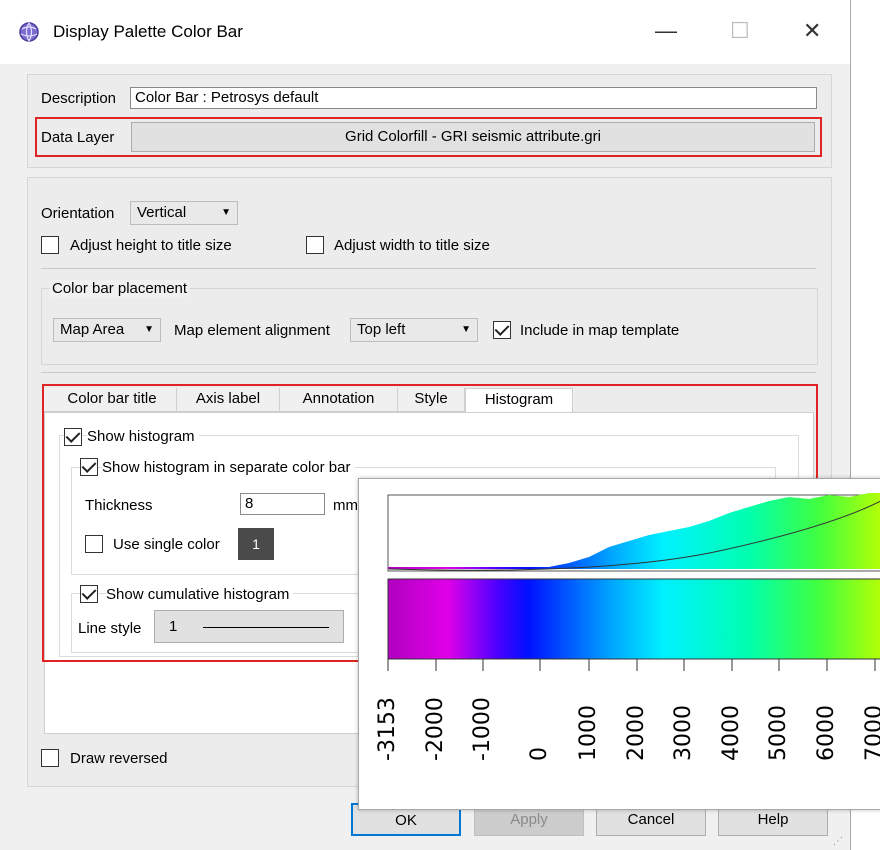  I want to click on data-layer-label: Data Layer, so click(78, 137).